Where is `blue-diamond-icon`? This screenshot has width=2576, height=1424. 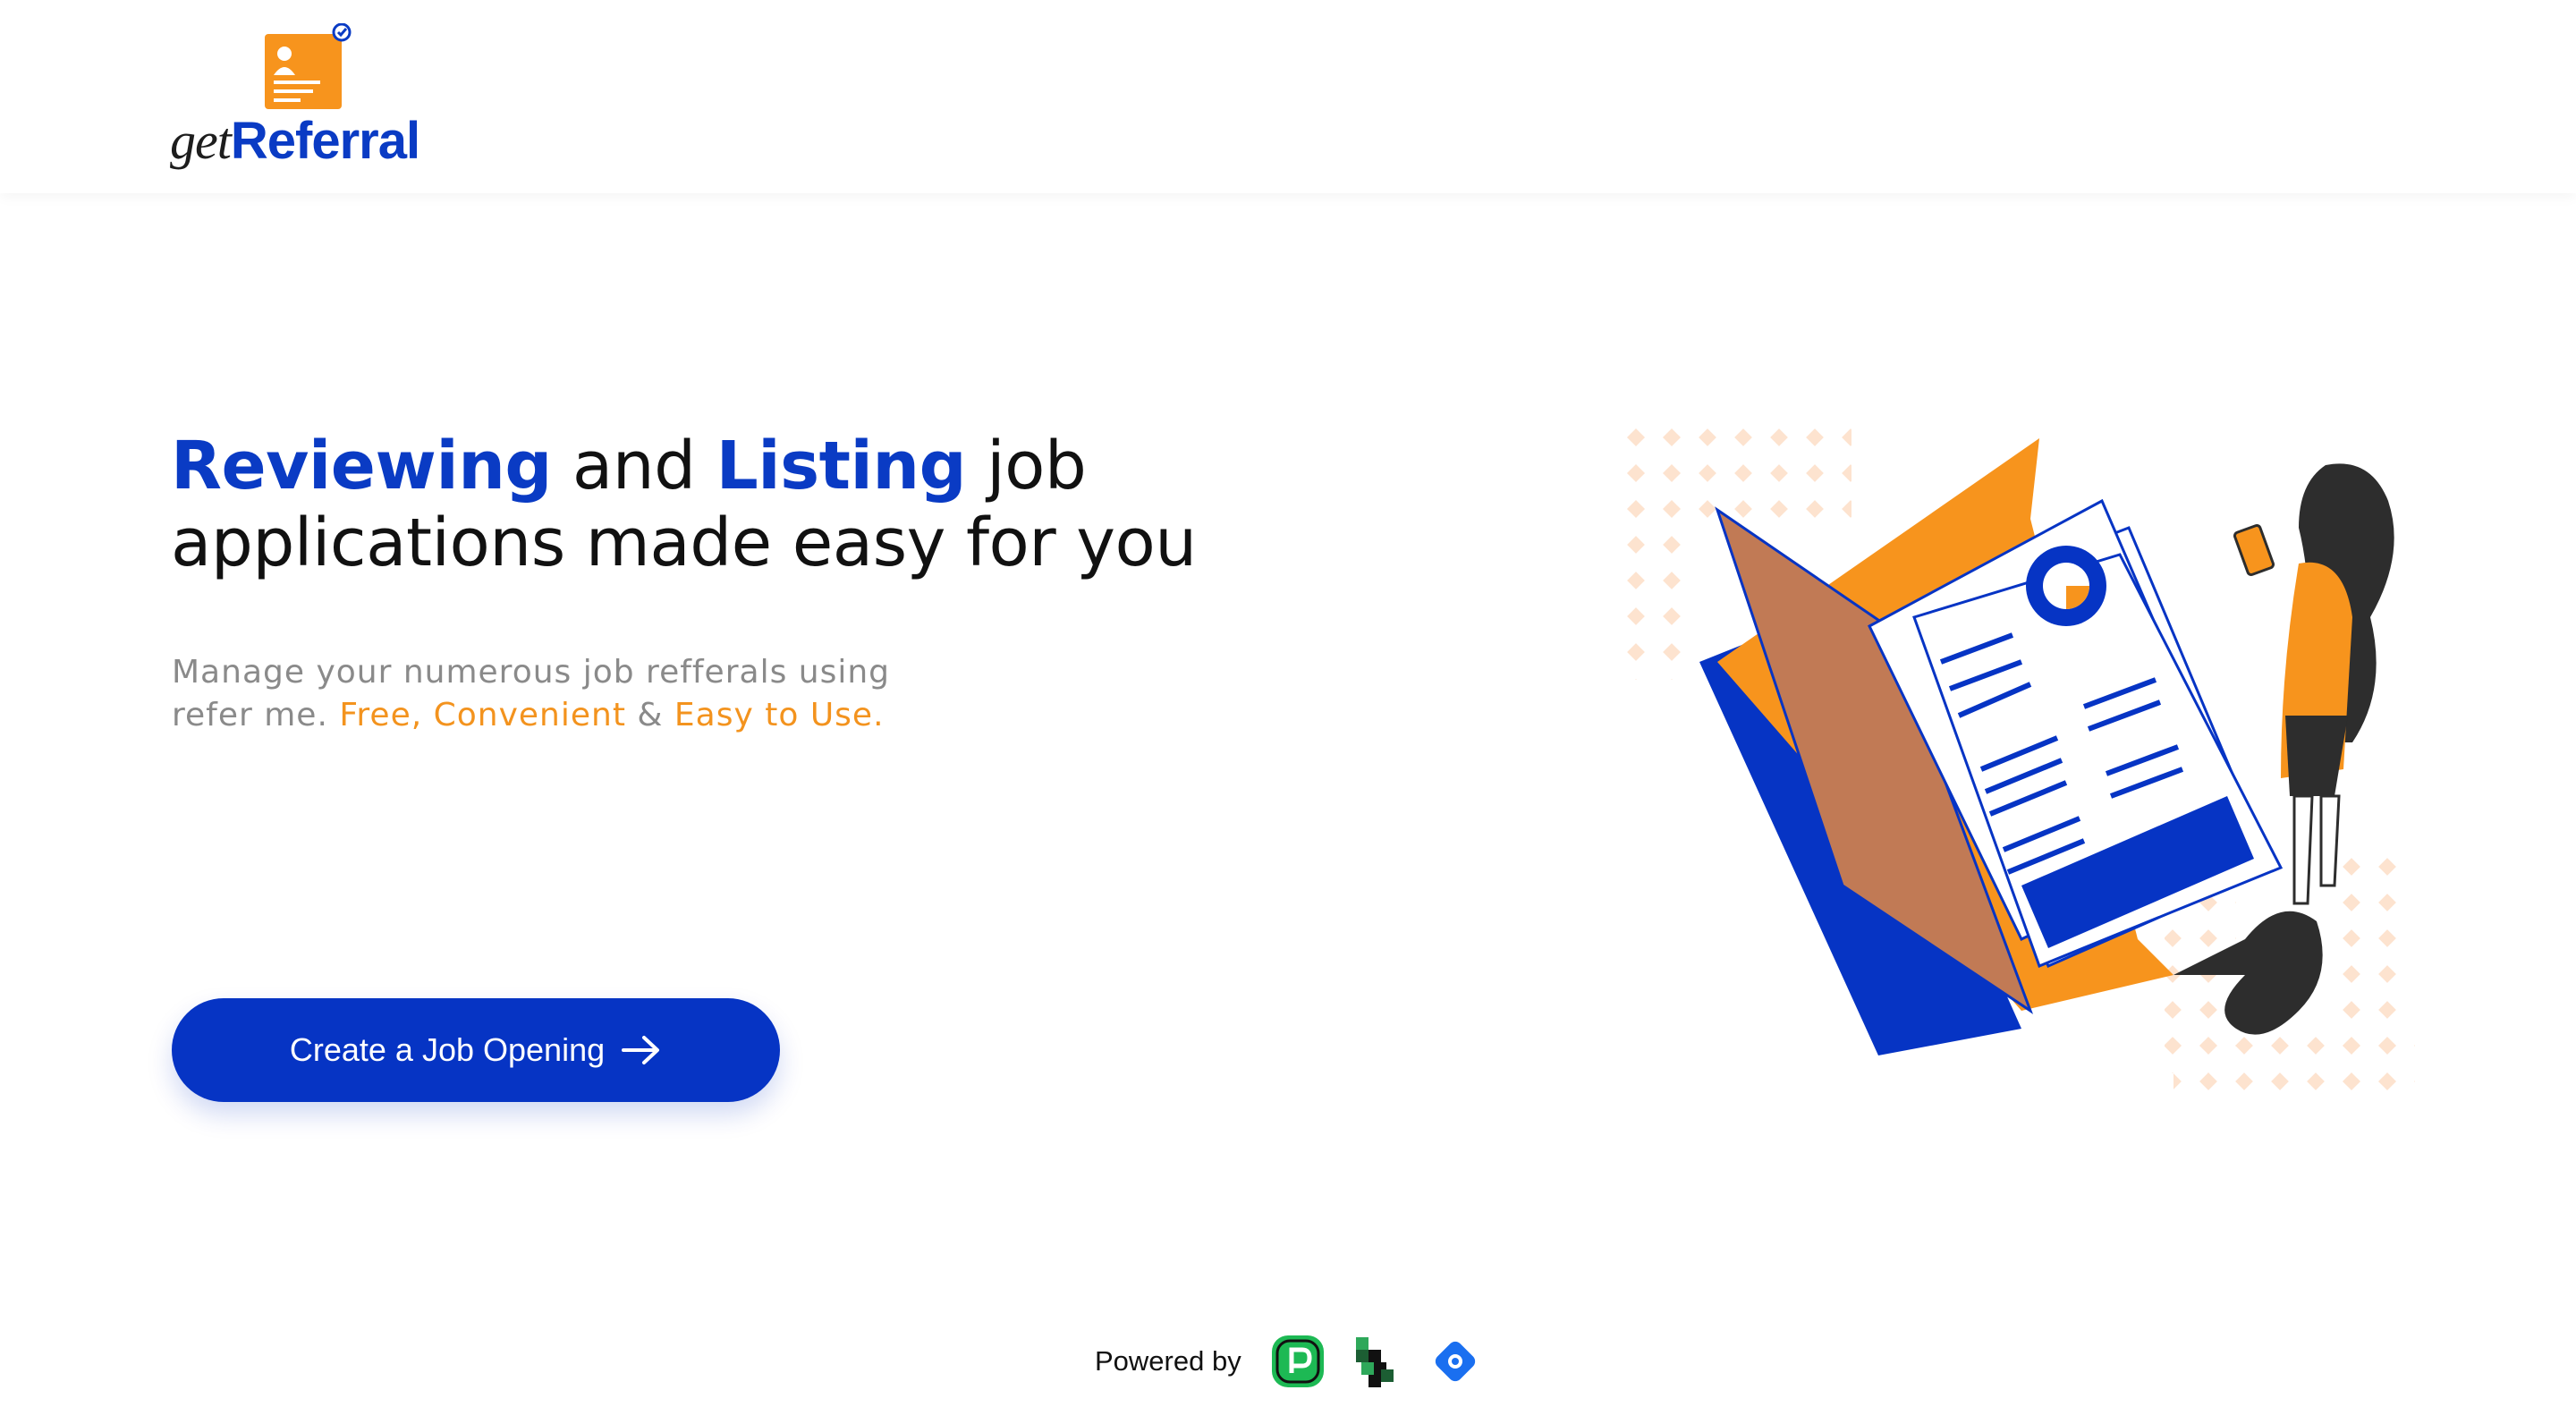 blue-diamond-icon is located at coordinates (1455, 1361).